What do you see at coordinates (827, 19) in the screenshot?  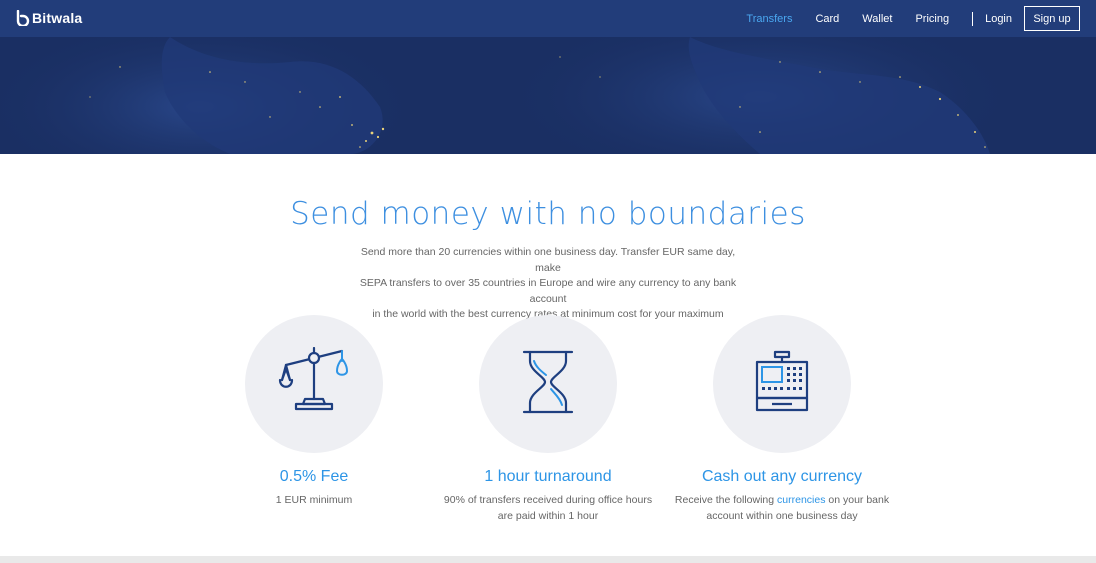 I see `nav-card: Card` at bounding box center [827, 19].